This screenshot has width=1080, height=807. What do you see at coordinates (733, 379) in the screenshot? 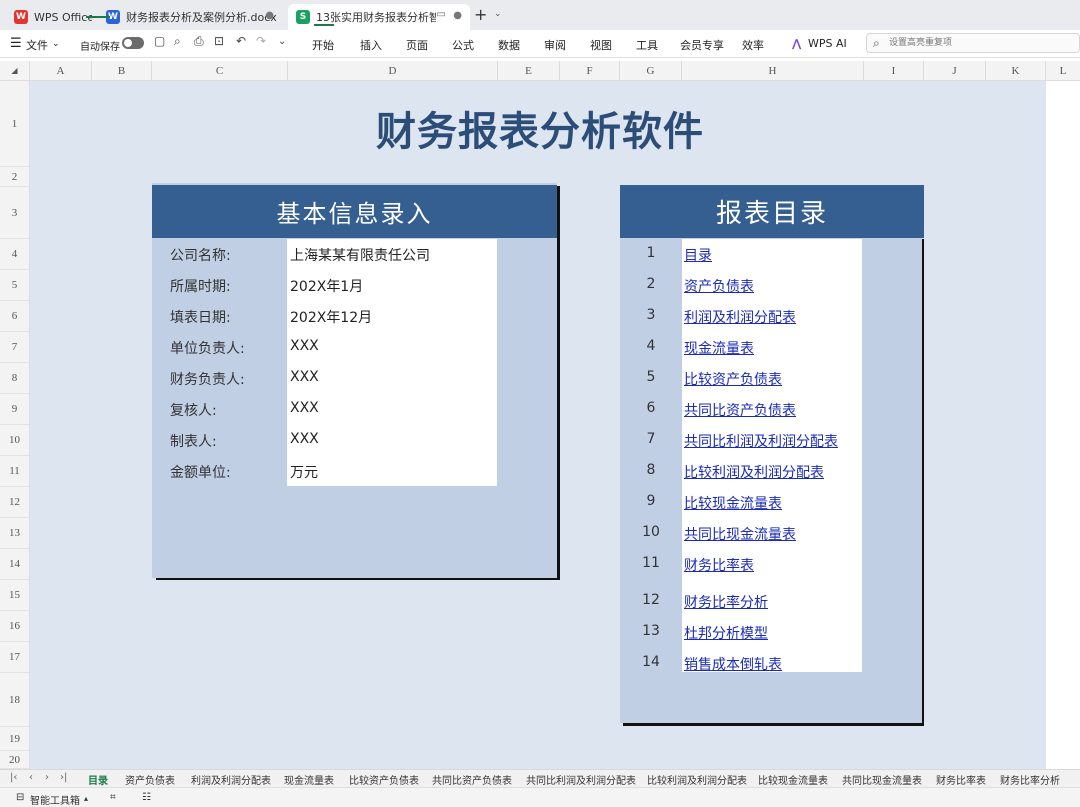
I see `toc-link-comparative-balance: 比较资产负债表` at bounding box center [733, 379].